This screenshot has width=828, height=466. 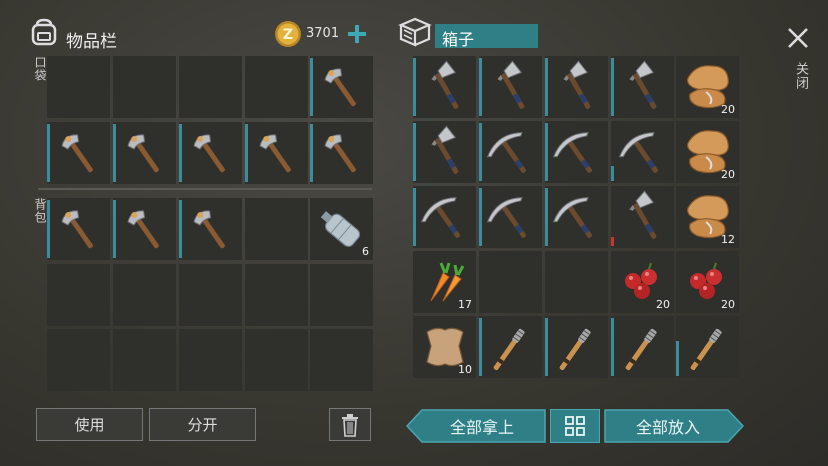 I want to click on put-all-label: 全部放入, so click(x=667, y=427).